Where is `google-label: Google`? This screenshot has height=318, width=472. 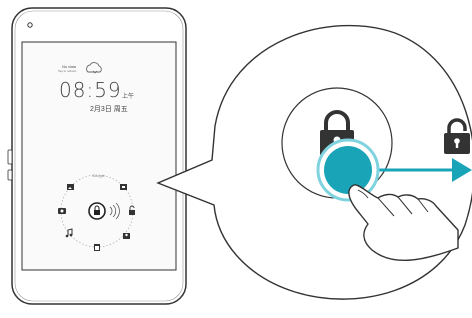
google-label: Google is located at coordinates (98, 175).